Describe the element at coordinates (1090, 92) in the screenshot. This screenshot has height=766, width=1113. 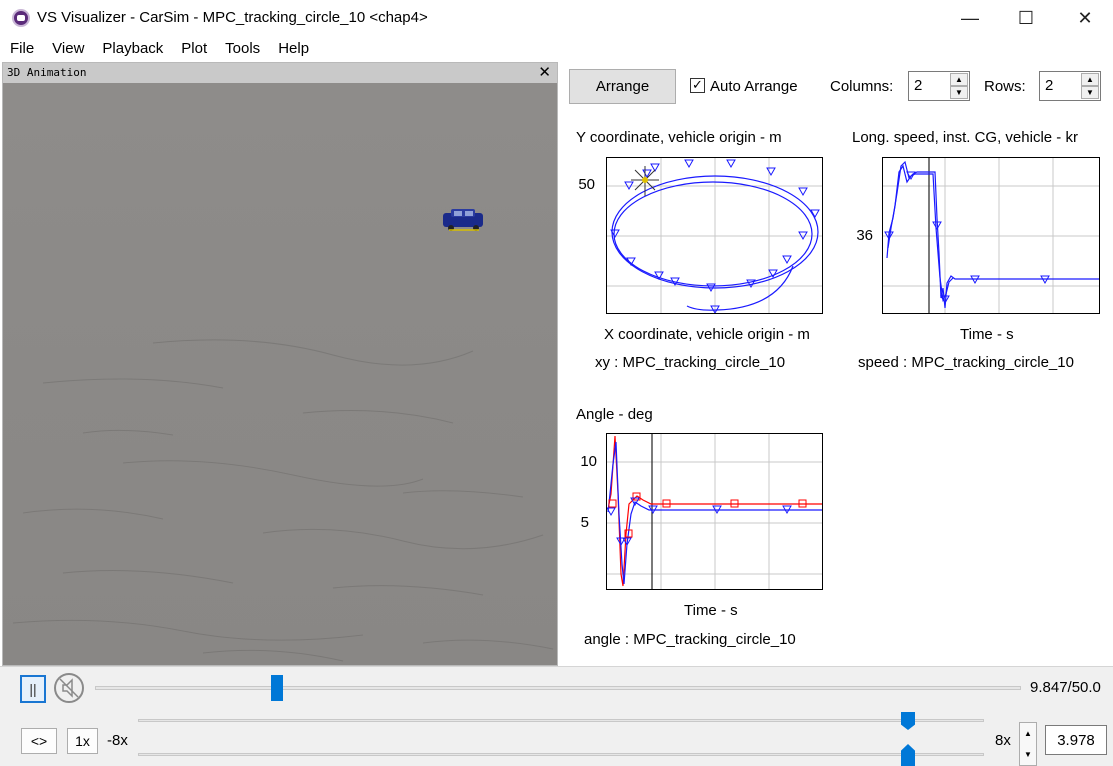
I see `rows-down-icon: ▼` at that location.